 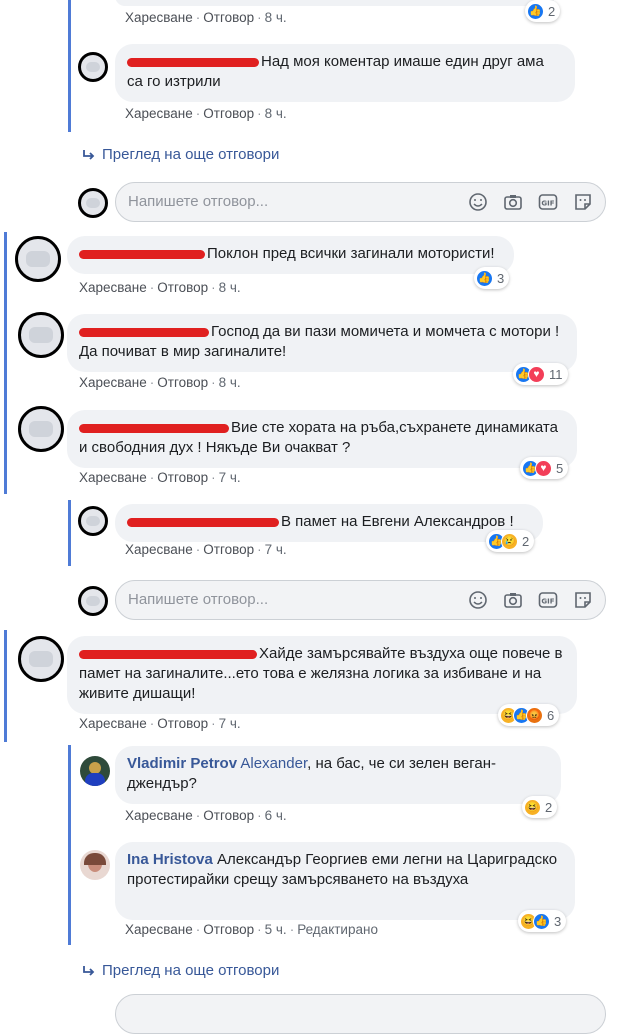 What do you see at coordinates (560, 468) in the screenshot?
I see `reaction-count: 5` at bounding box center [560, 468].